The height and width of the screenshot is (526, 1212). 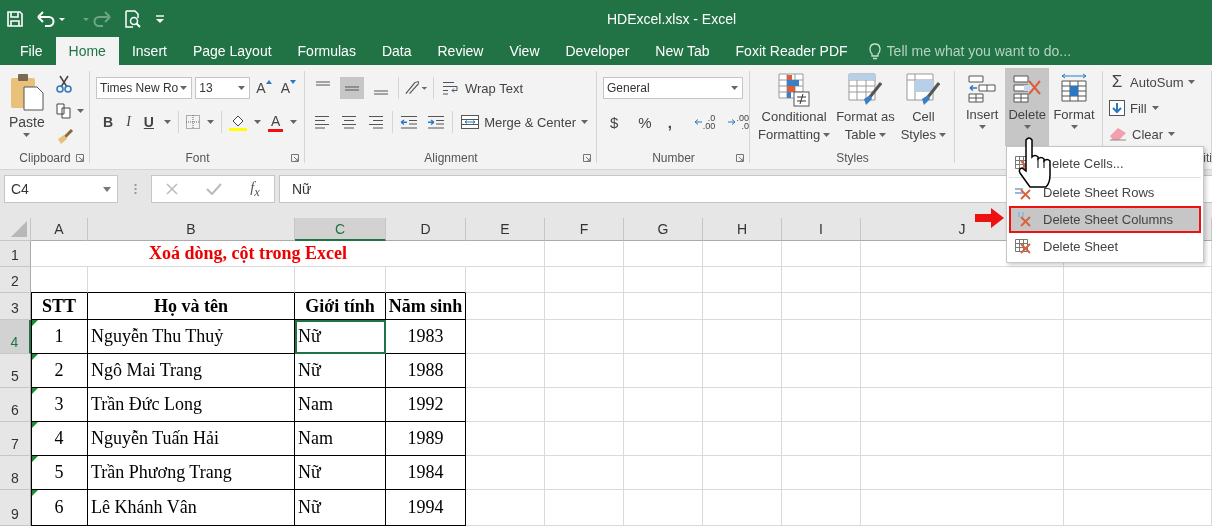 I want to click on table-cell: 1992, so click(x=426, y=405).